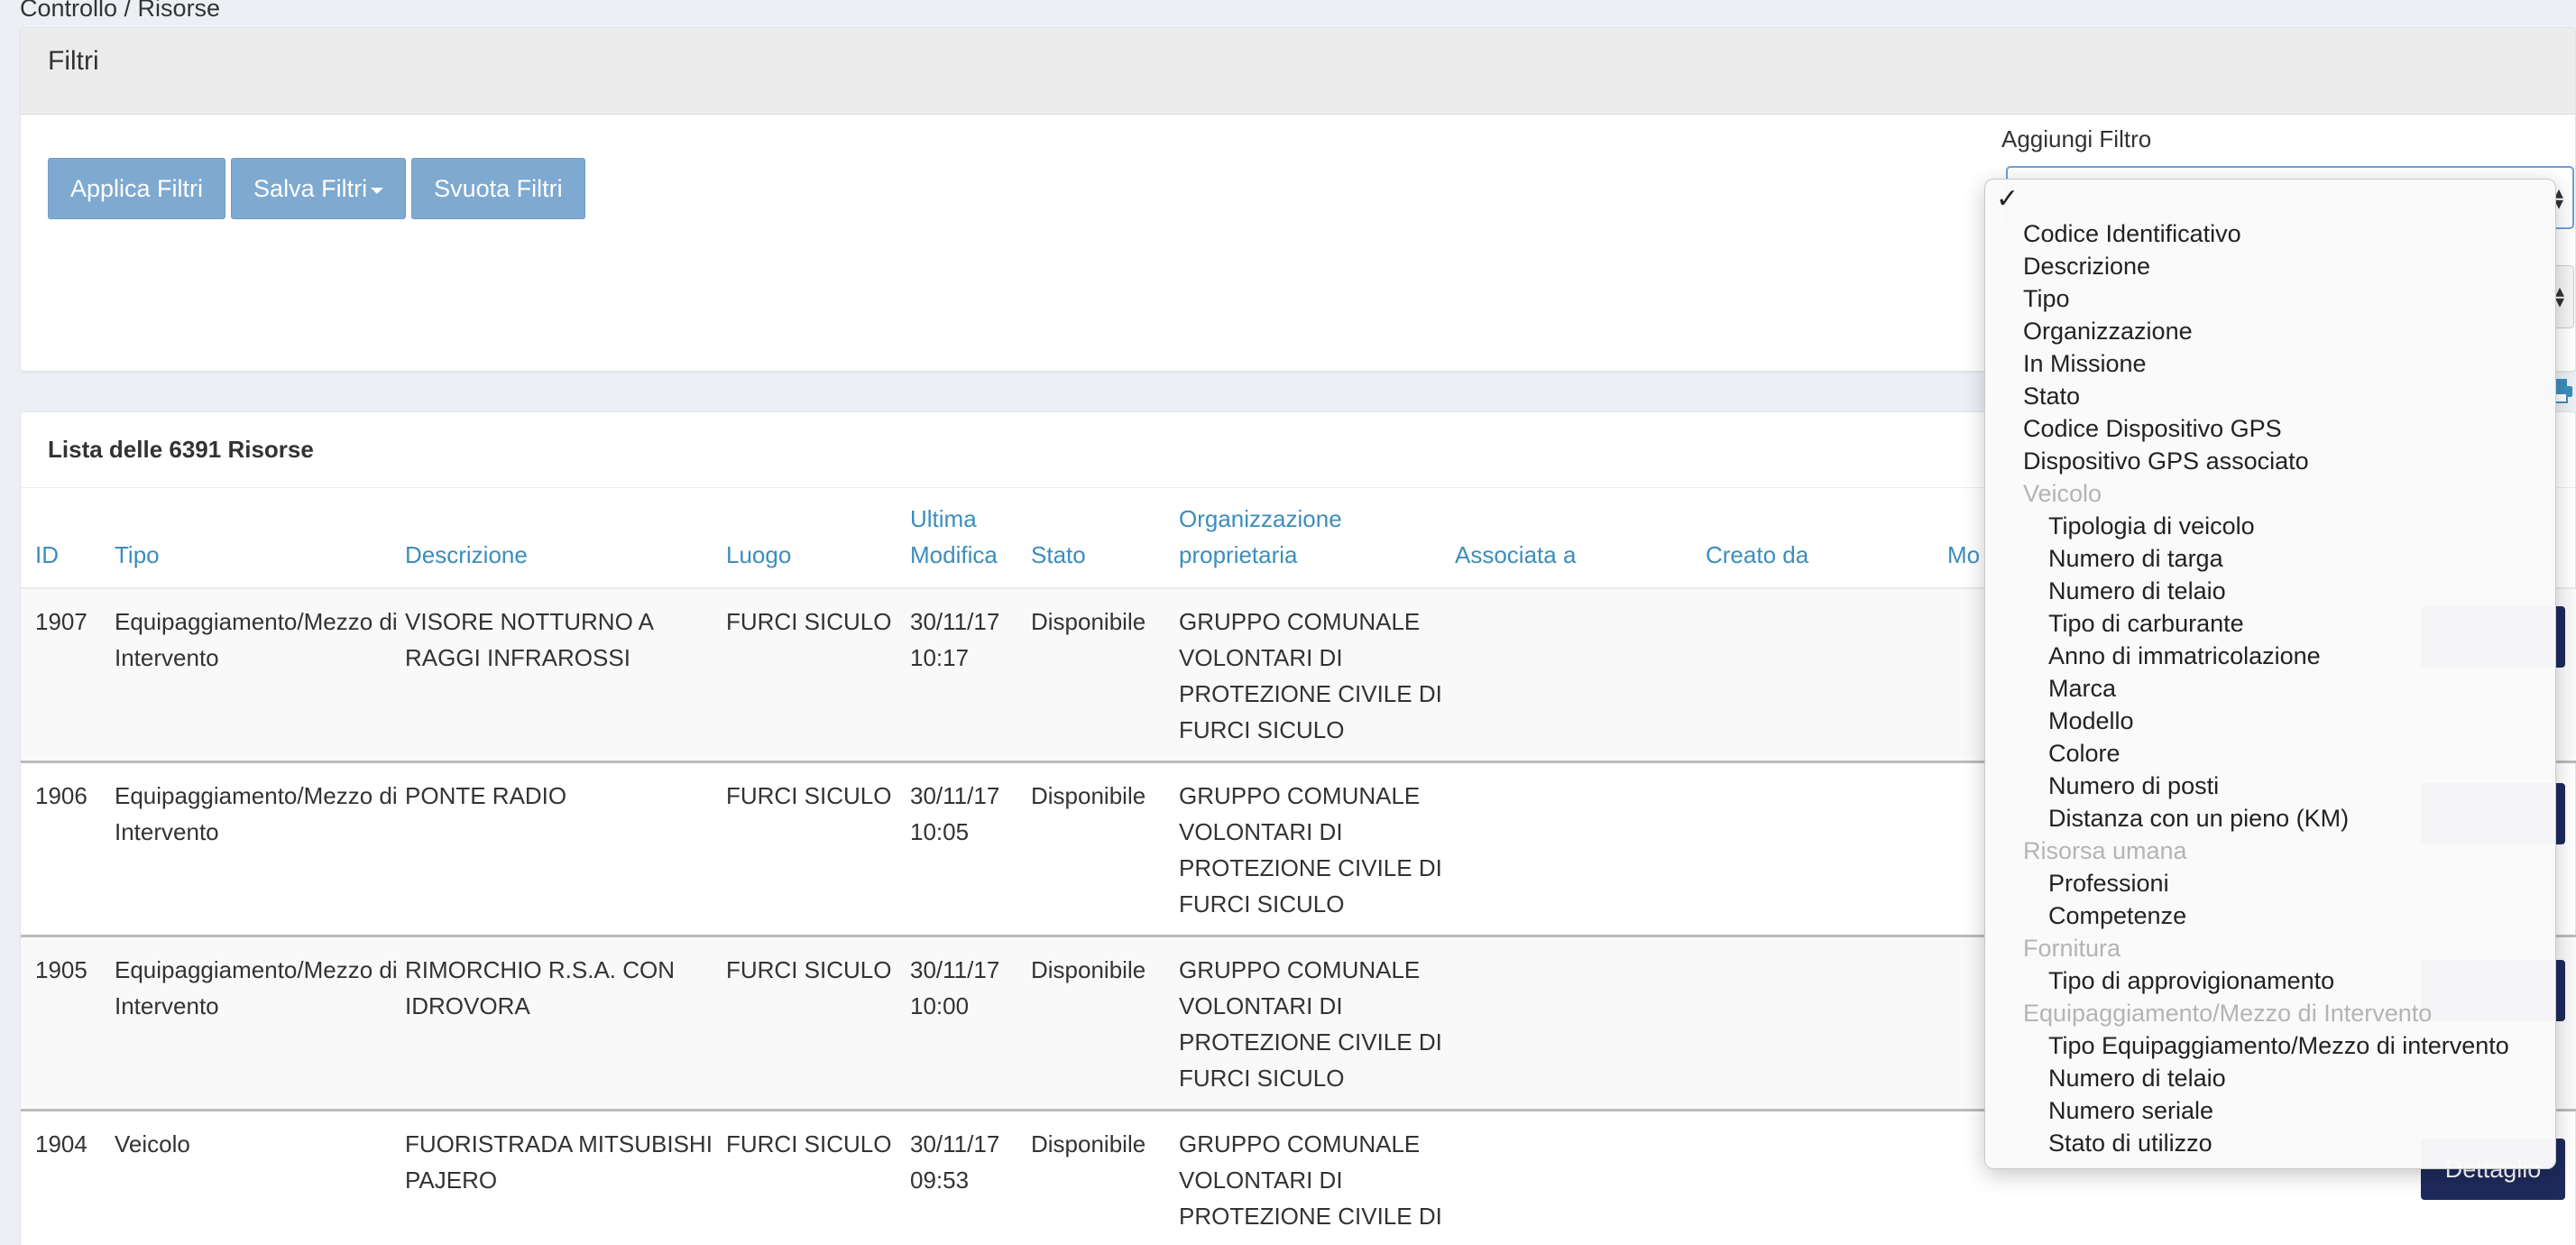 The image size is (2576, 1245). I want to click on save-filters-label: Salva Filtri, so click(310, 188).